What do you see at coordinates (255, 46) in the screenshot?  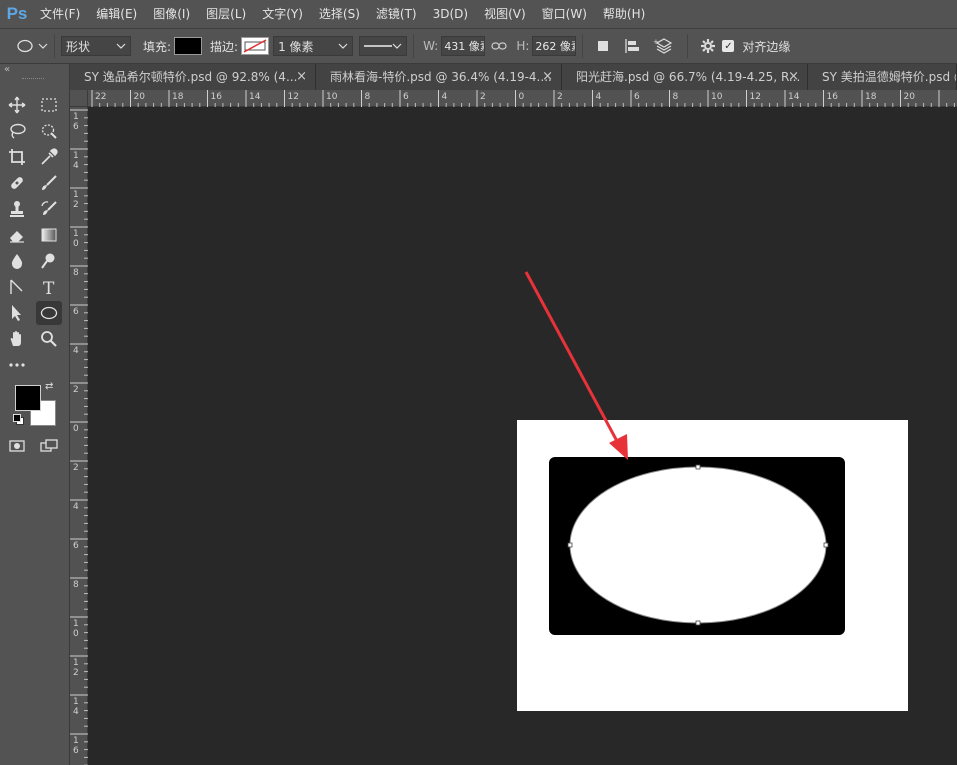 I see `stroke-color-swatch` at bounding box center [255, 46].